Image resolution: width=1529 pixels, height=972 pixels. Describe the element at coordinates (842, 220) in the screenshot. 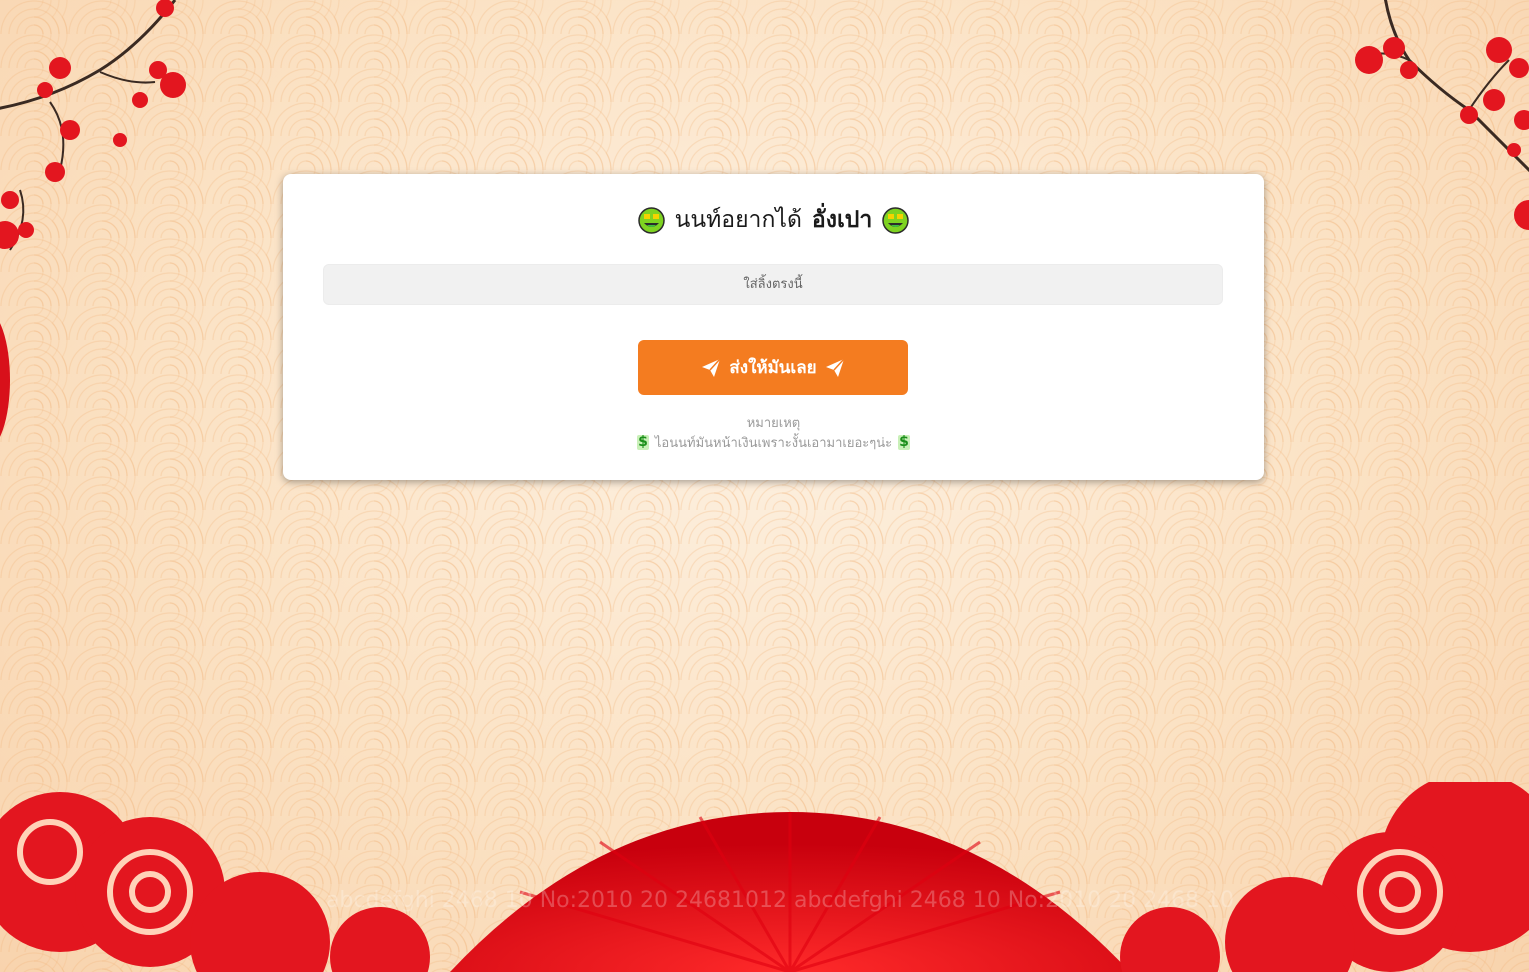

I see `title-highlight: อั่งเปา` at that location.